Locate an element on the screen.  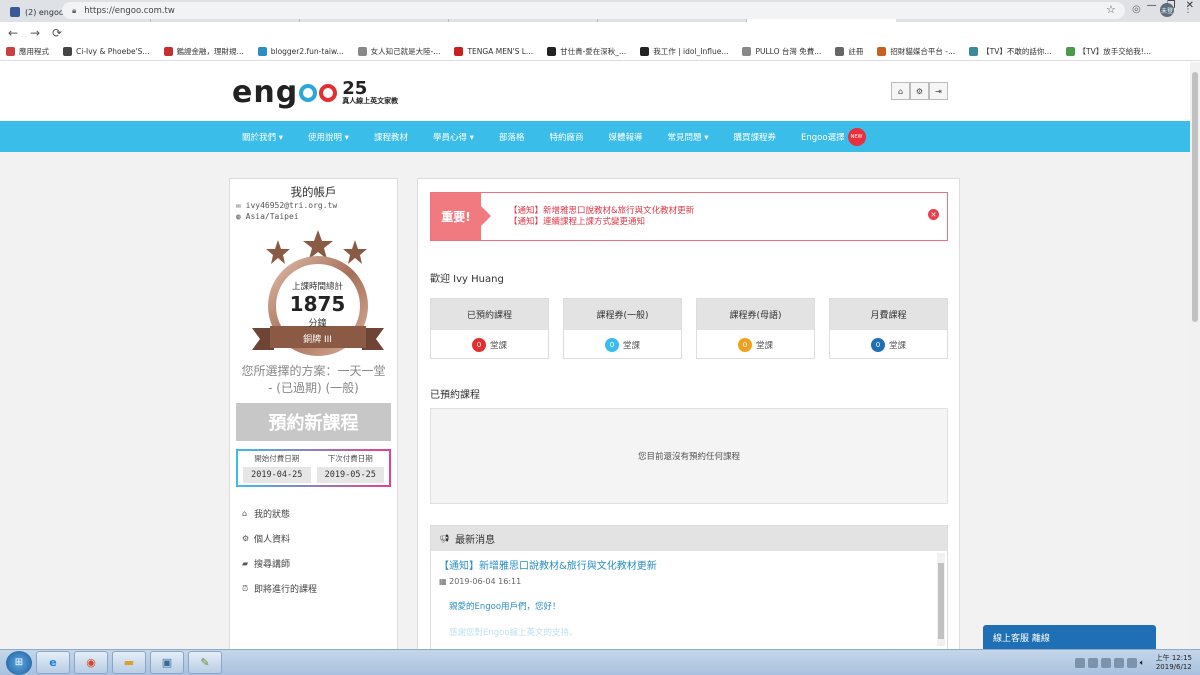
account-menu: ⌂ 我的狀態 ⚙ 個人資料 ▰ 搜尋講師 ⏰︎ 即將進行的課程 is located at coordinates (319, 551).